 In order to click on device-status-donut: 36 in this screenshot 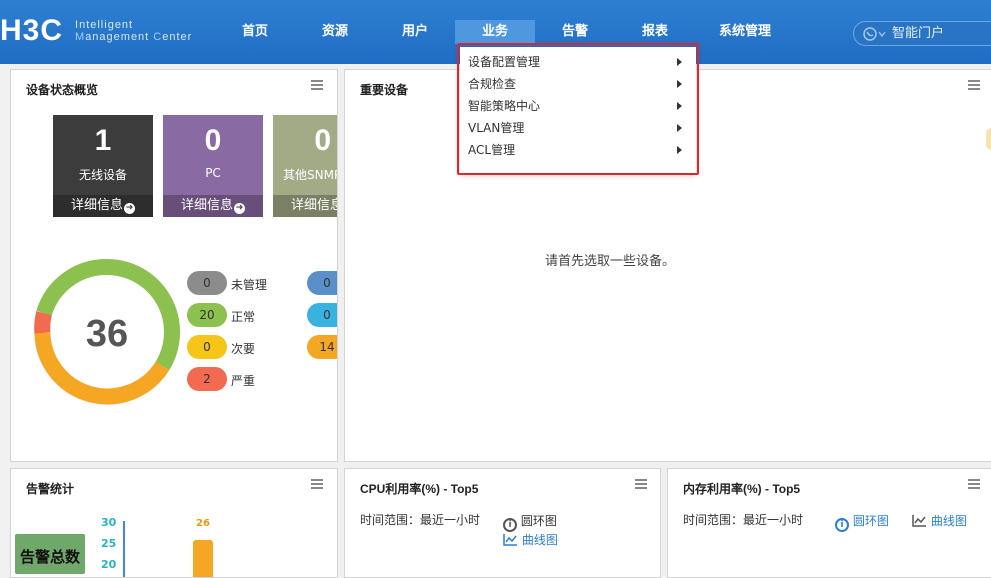, I will do `click(107, 331)`.